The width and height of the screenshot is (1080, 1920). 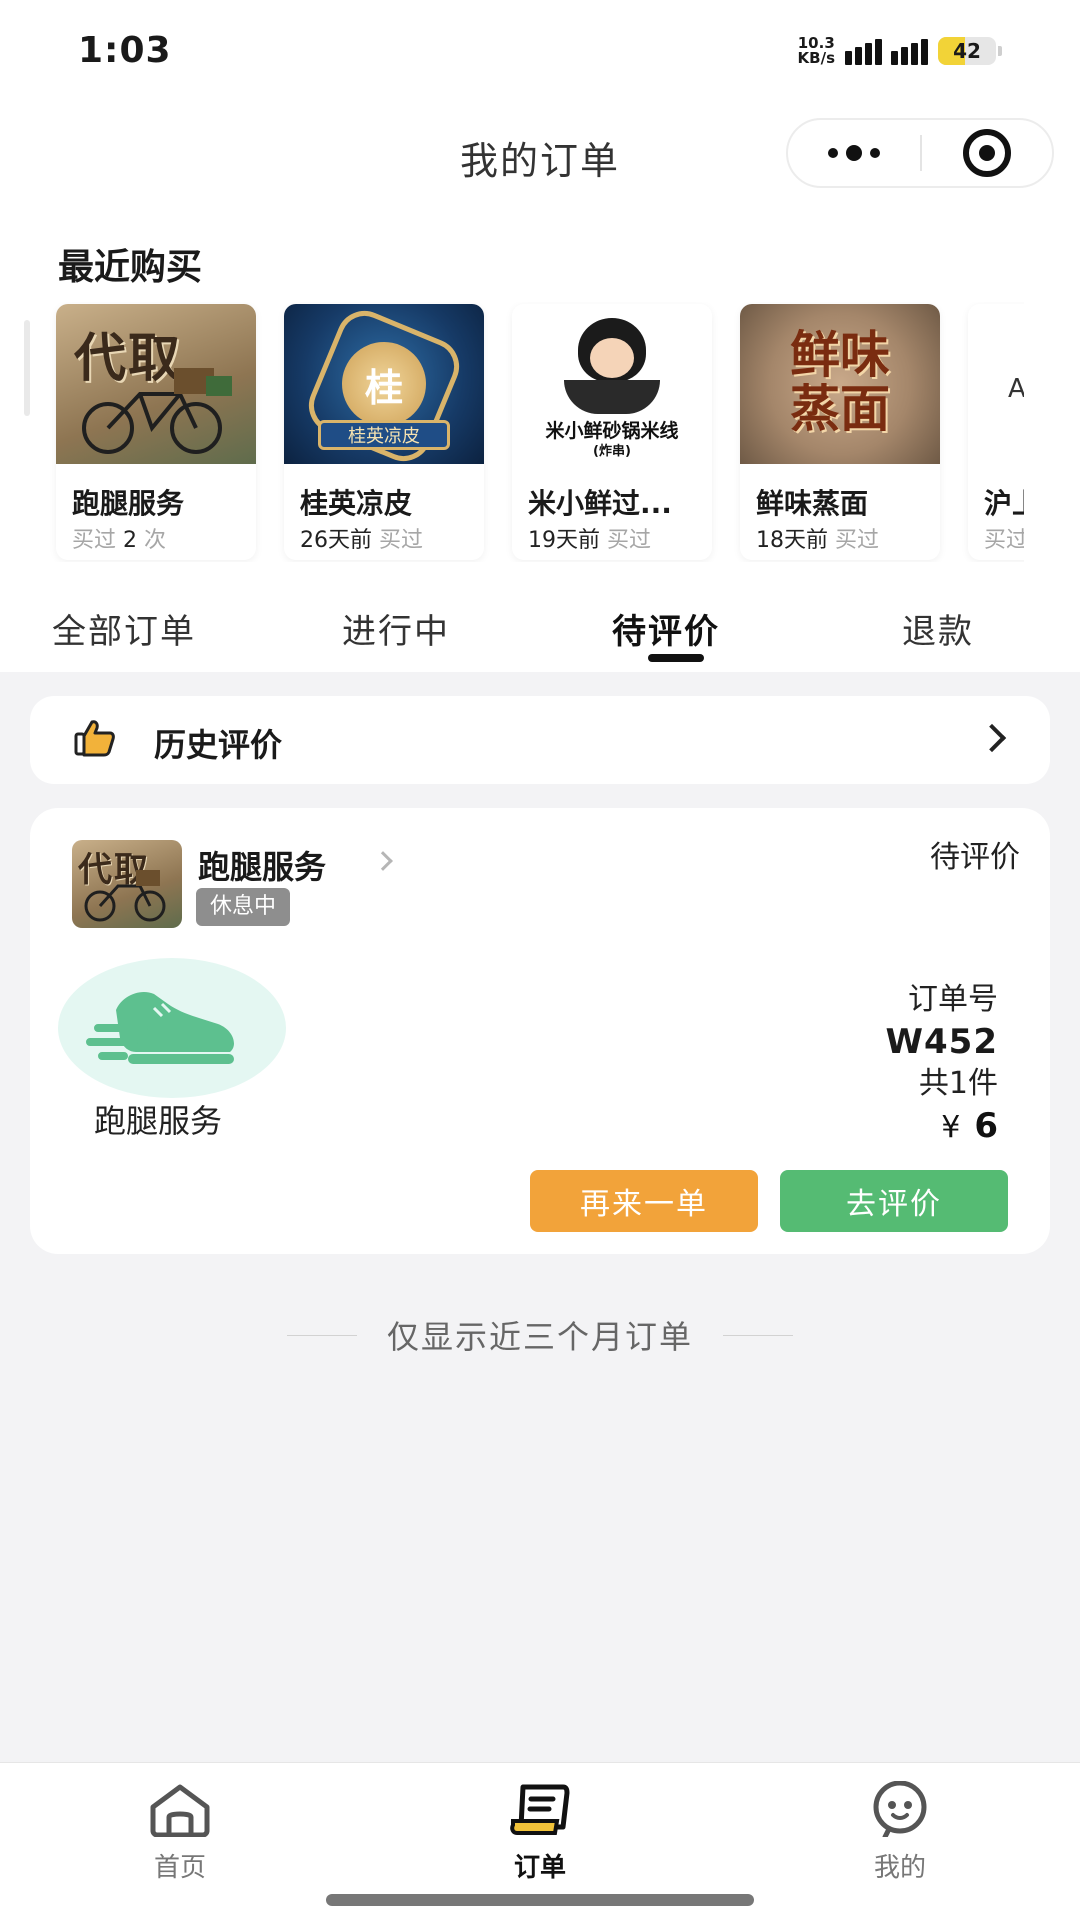 I want to click on more-icon, so click(x=854, y=153).